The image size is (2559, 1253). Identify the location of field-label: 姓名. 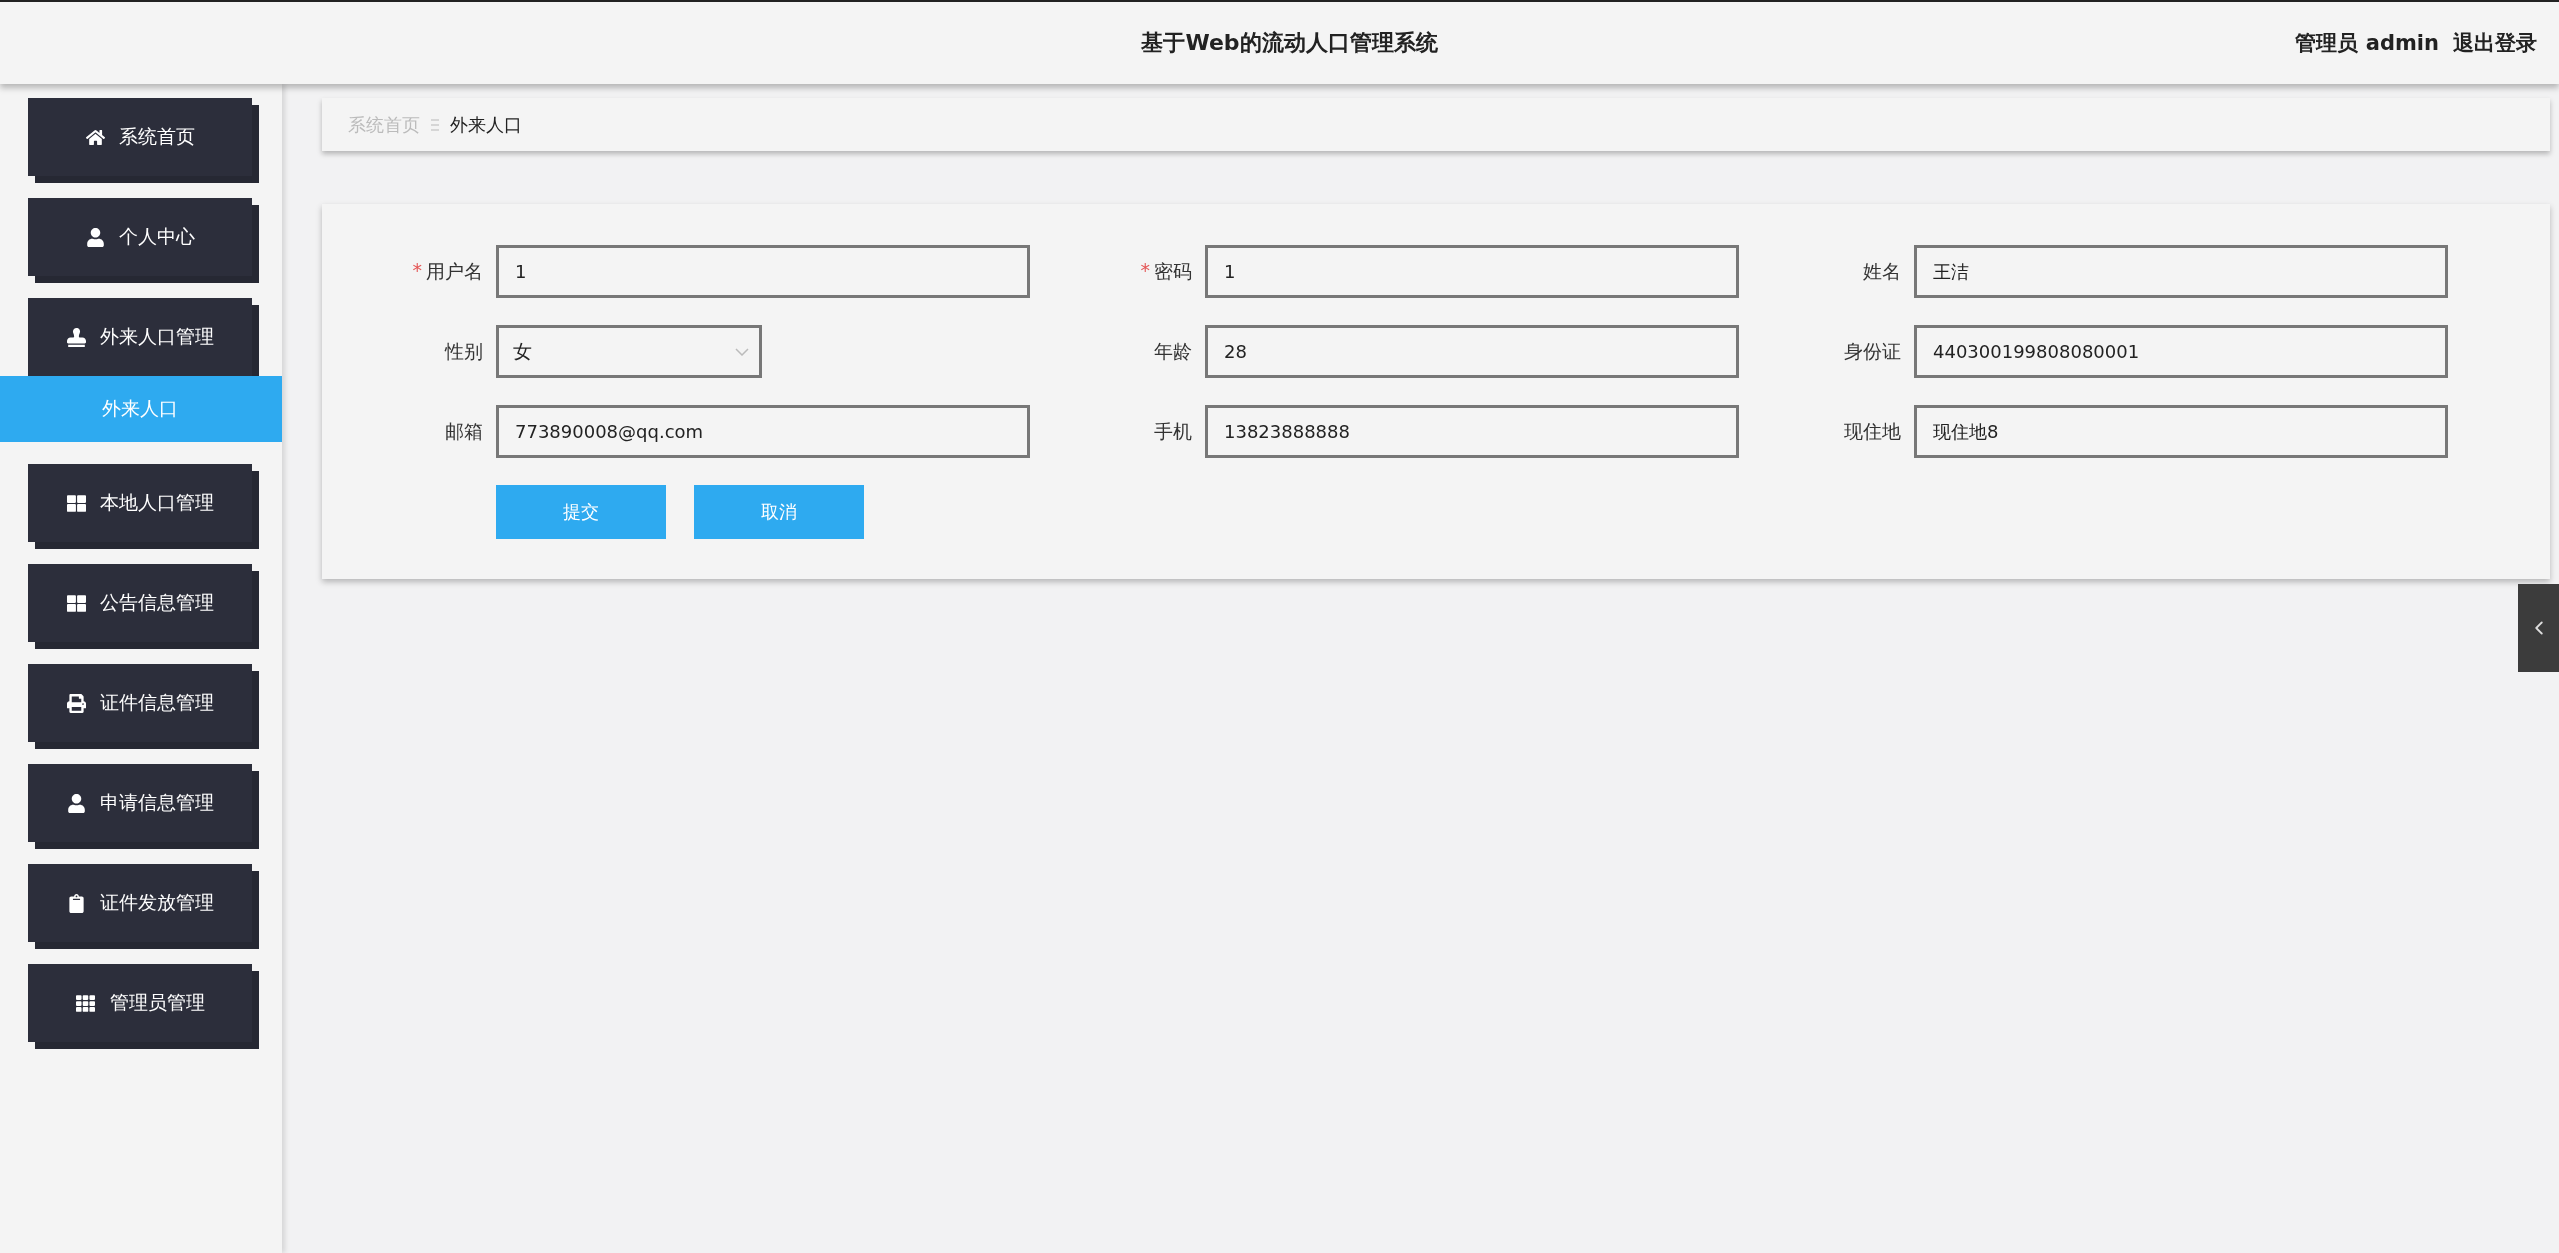
(1881, 271).